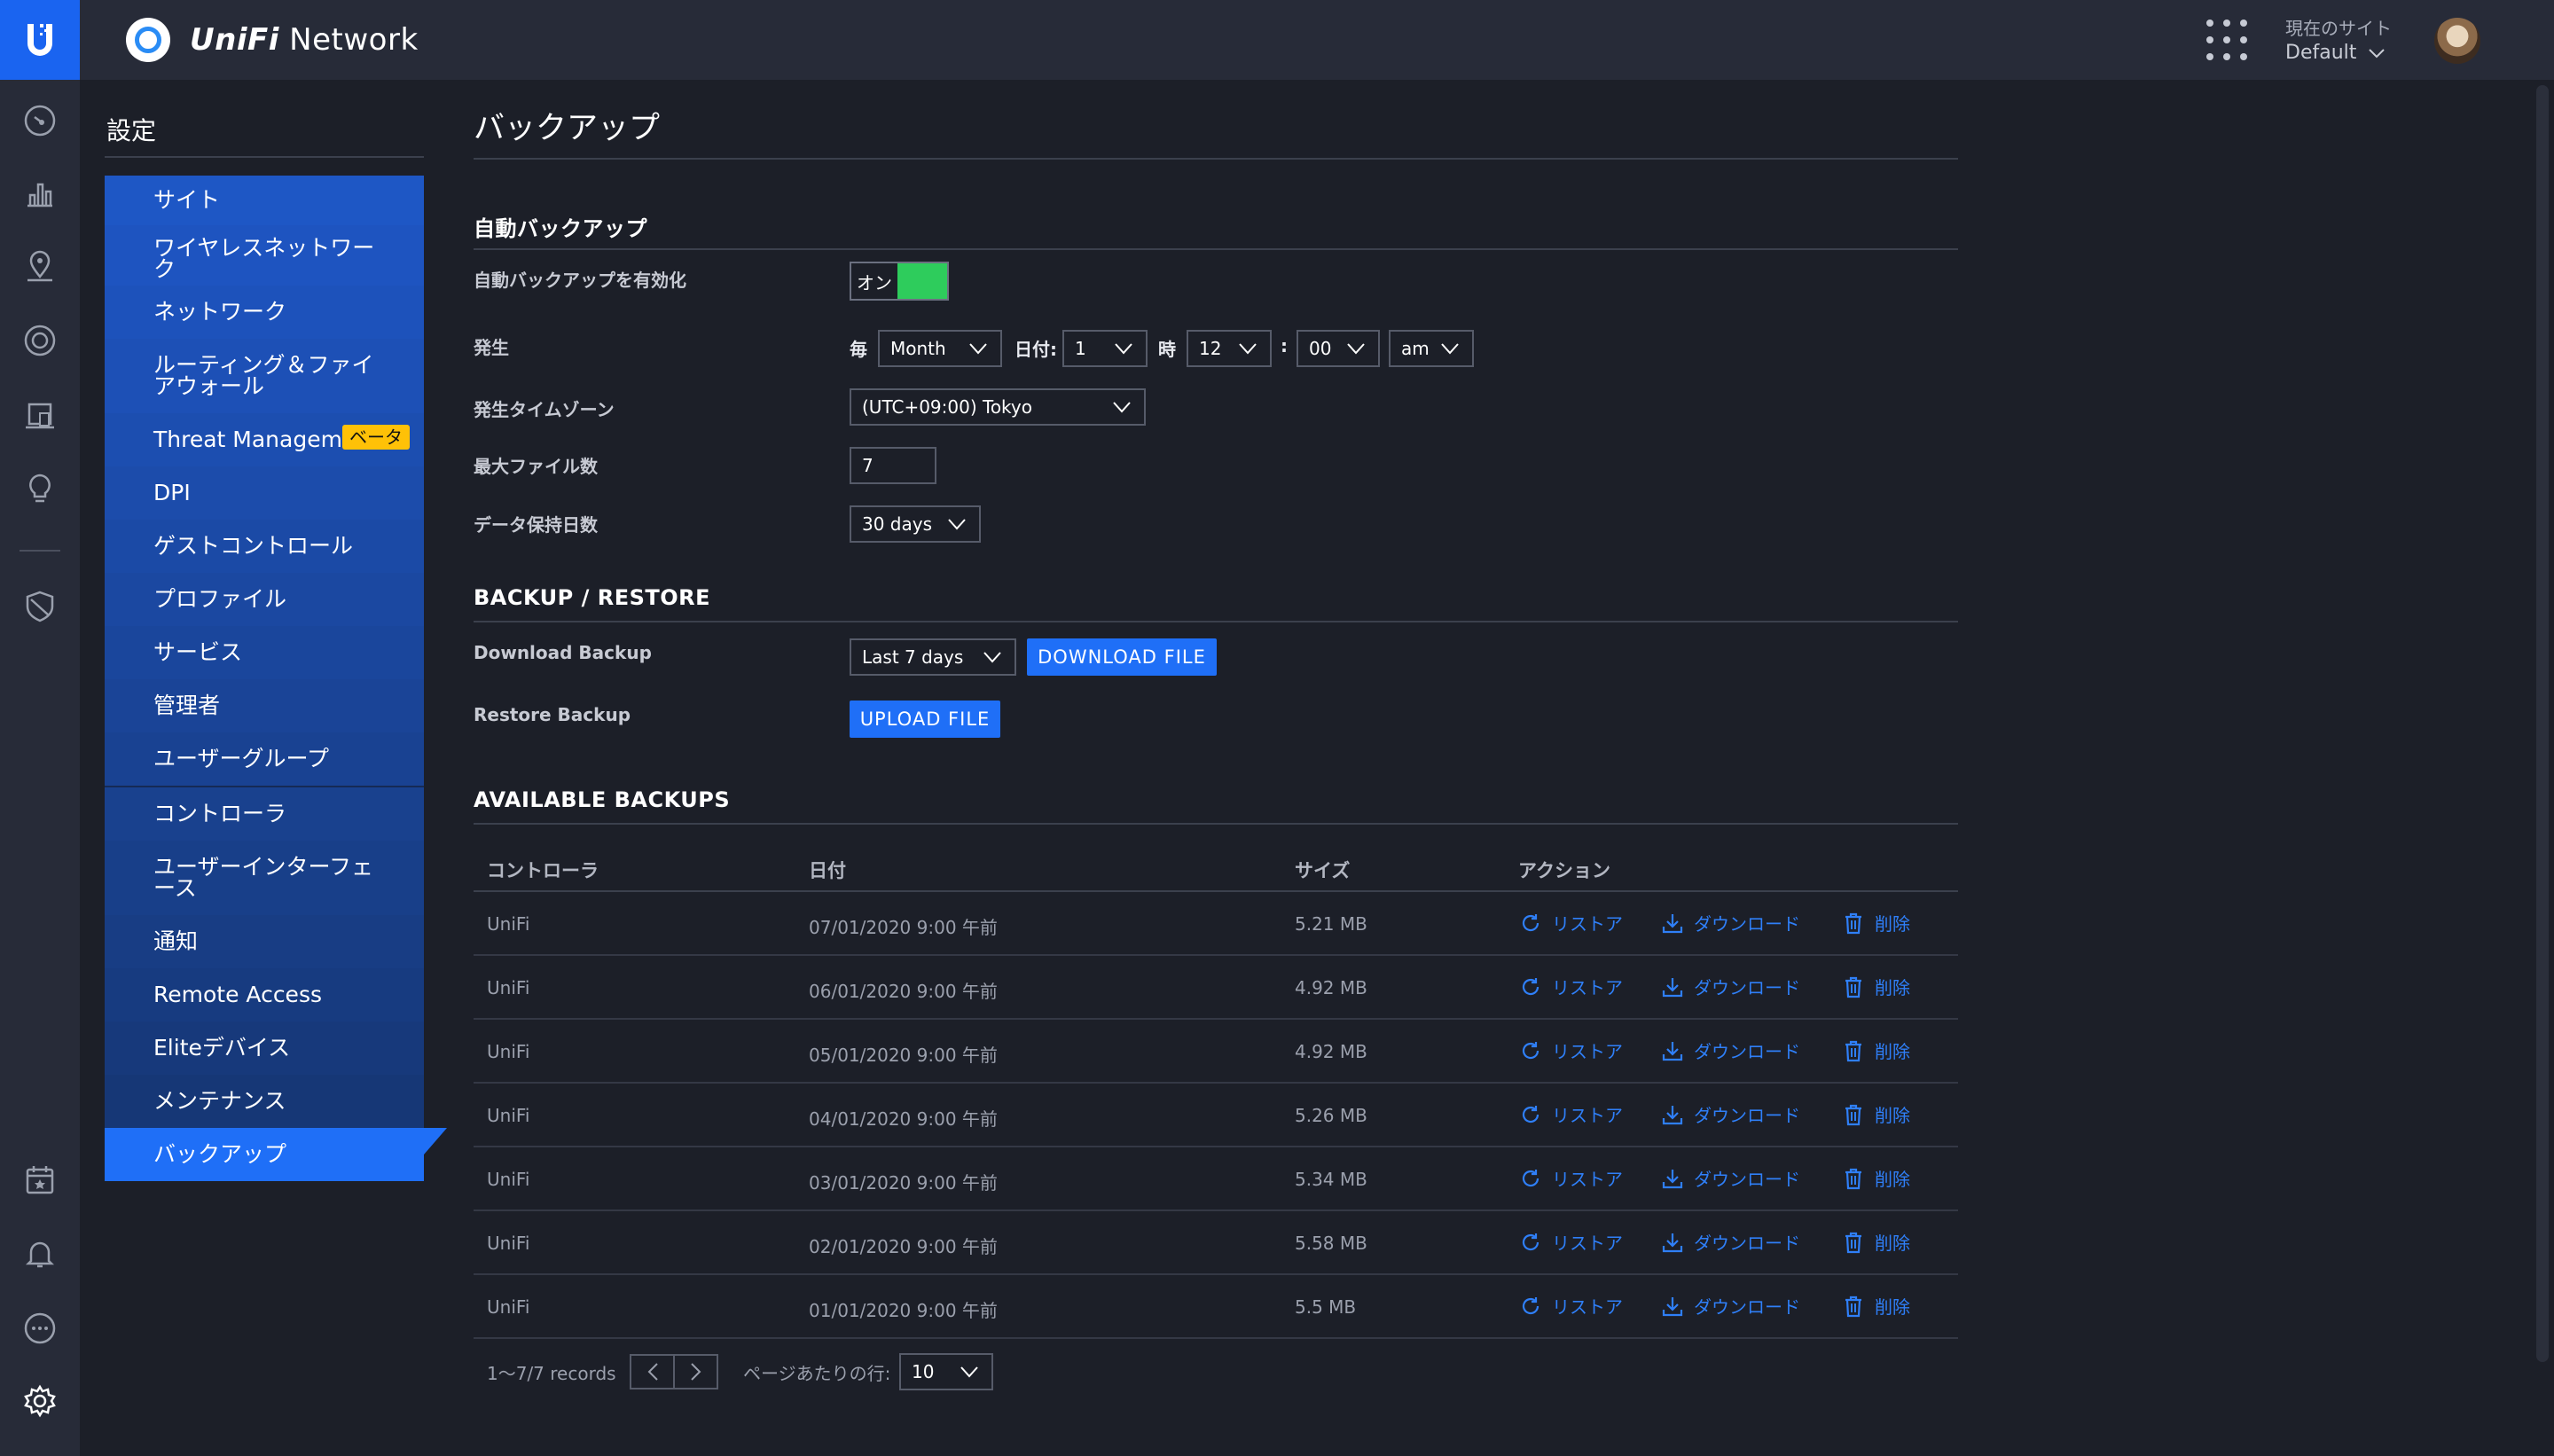  What do you see at coordinates (2347, 40) in the screenshot?
I see `current-site-selector: 現在のサイト Default` at bounding box center [2347, 40].